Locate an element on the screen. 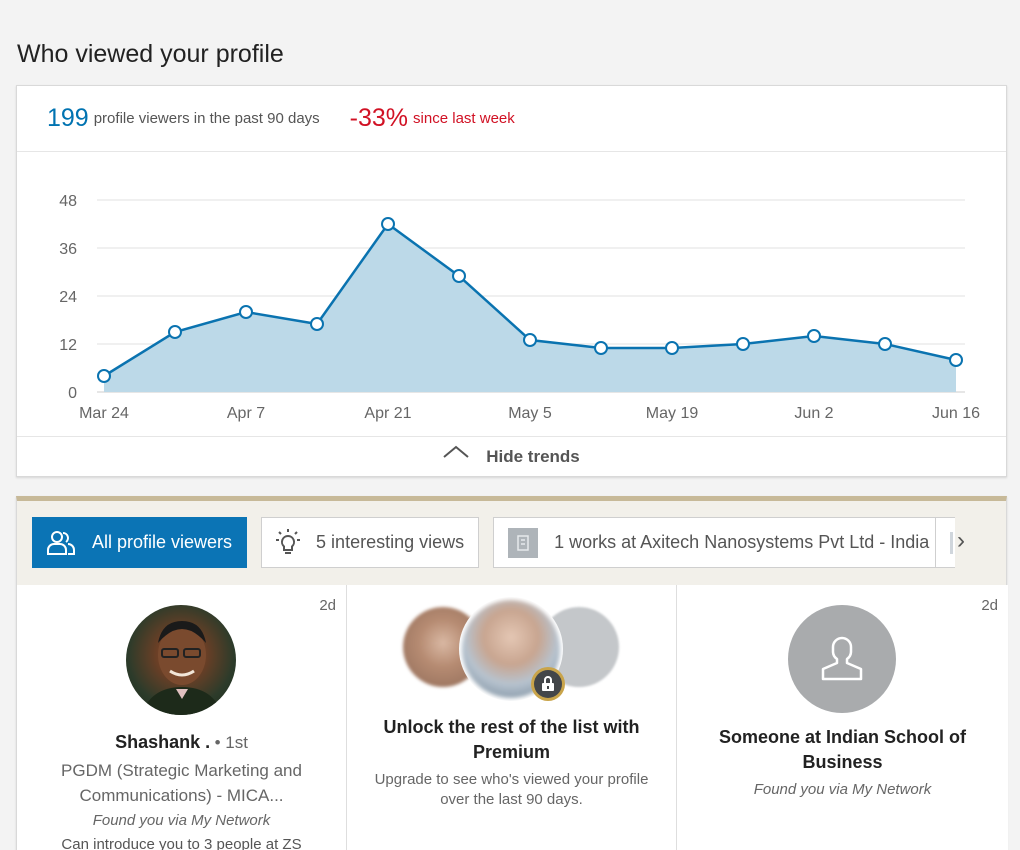  change-percent: -33% is located at coordinates (379, 118).